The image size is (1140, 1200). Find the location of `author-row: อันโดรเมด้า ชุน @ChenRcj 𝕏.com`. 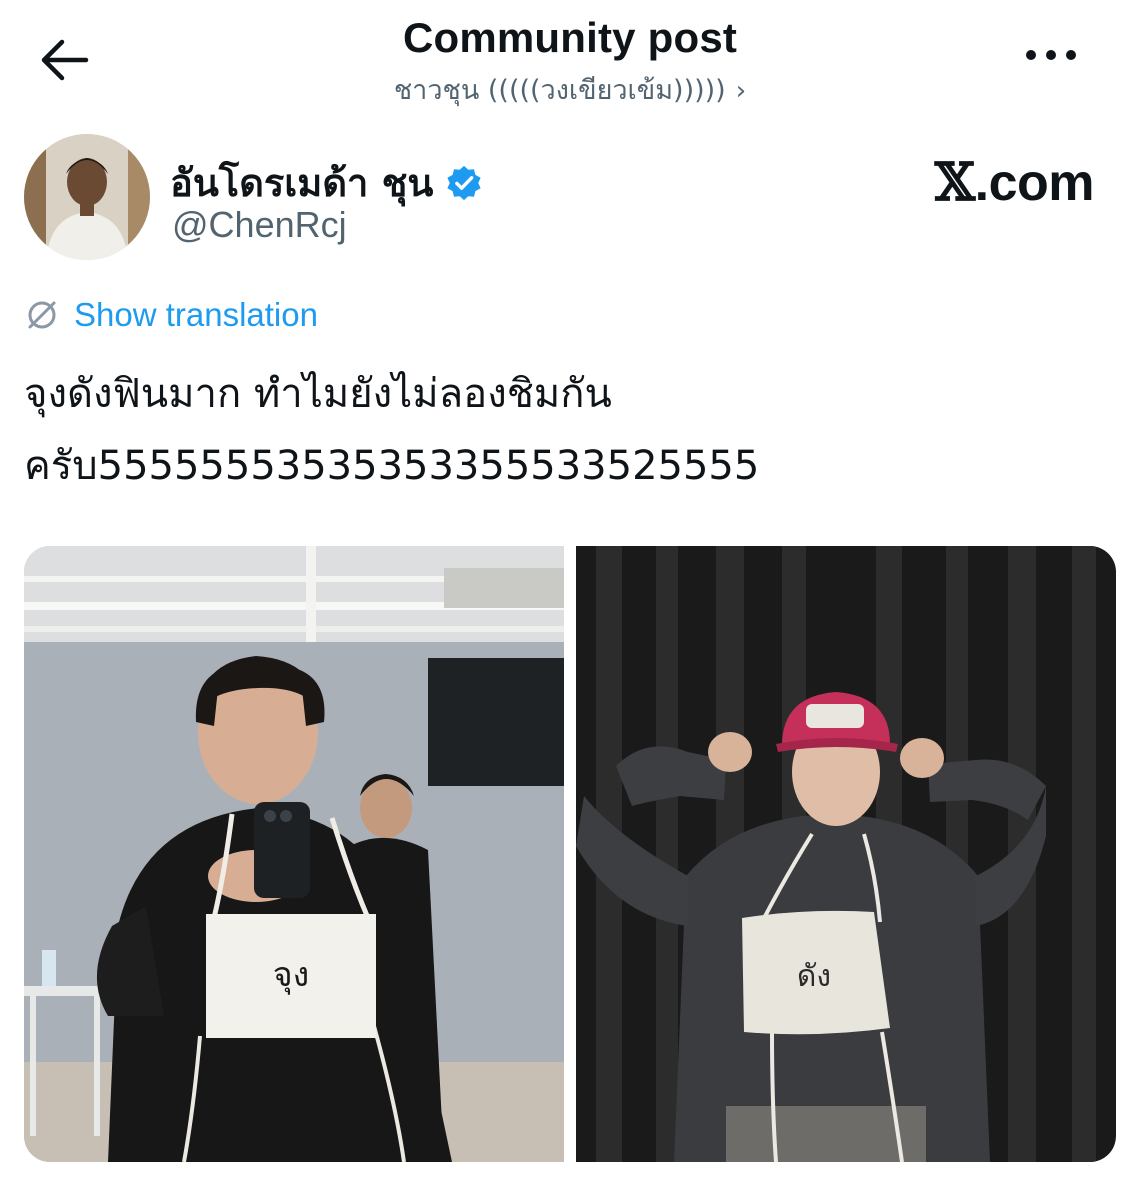

author-row: อันโดรเมด้า ชุน @ChenRcj 𝕏.com is located at coordinates (569, 199).